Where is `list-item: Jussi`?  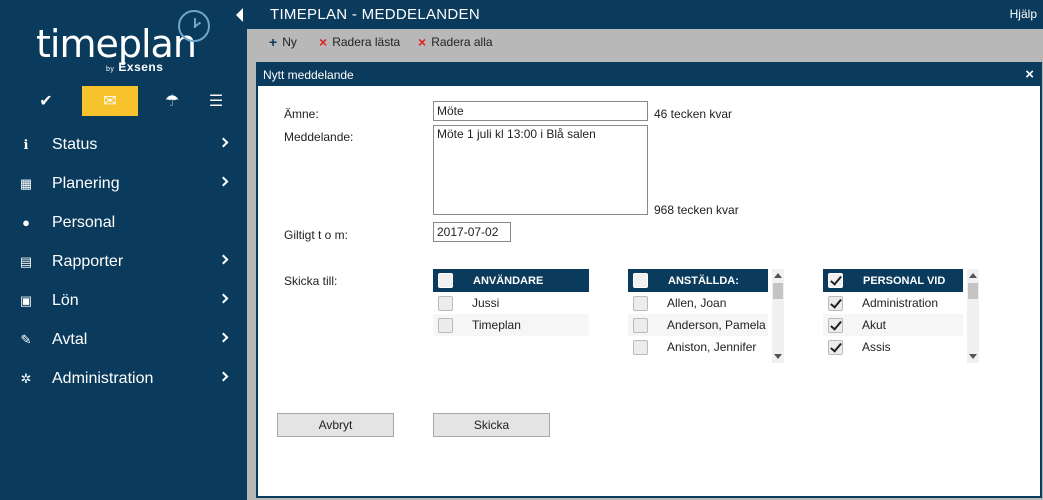 list-item: Jussi is located at coordinates (511, 303).